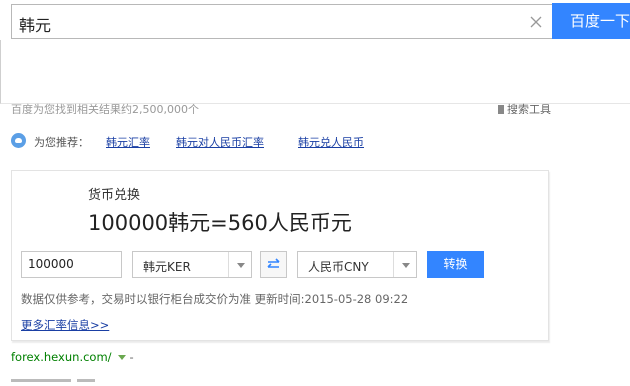 The height and width of the screenshot is (386, 630). I want to click on conversion-result: 100000韩元=560人民币元, so click(220, 223).